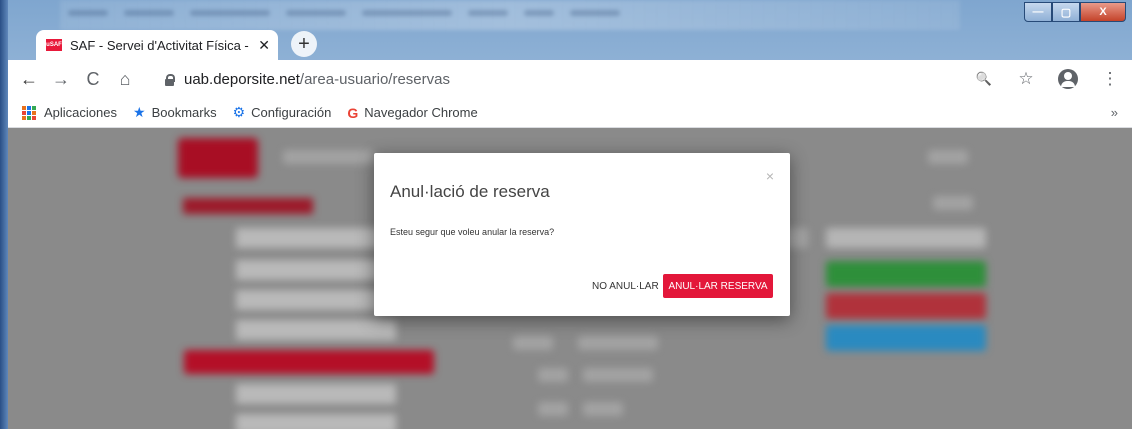 This screenshot has height=429, width=1132. Describe the element at coordinates (61, 79) in the screenshot. I see `forward-arrow-icon: →` at that location.